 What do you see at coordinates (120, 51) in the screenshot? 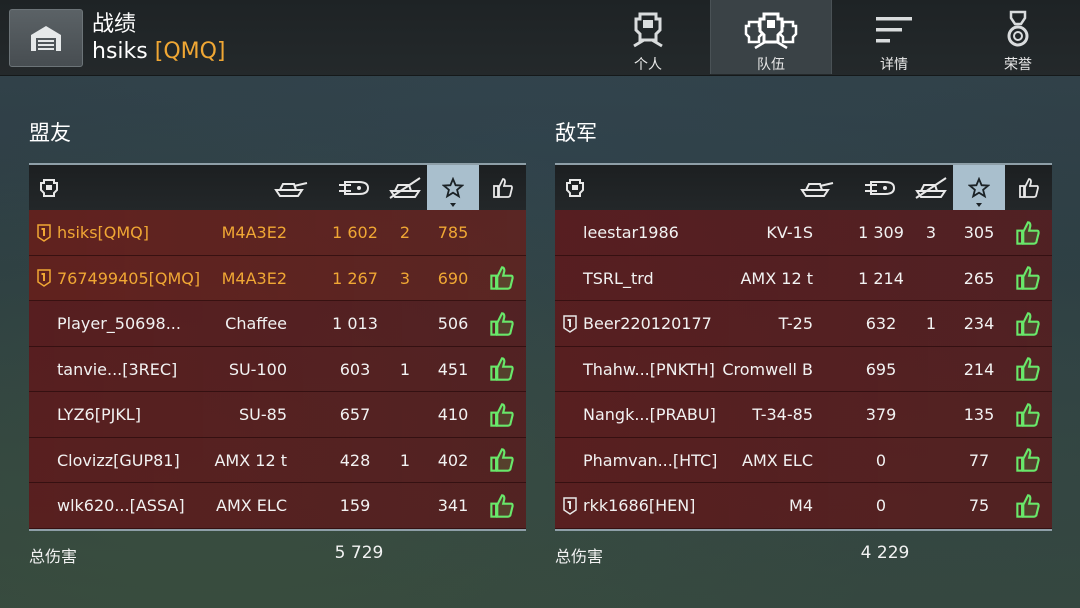
I see `player-nickname: hsiks` at bounding box center [120, 51].